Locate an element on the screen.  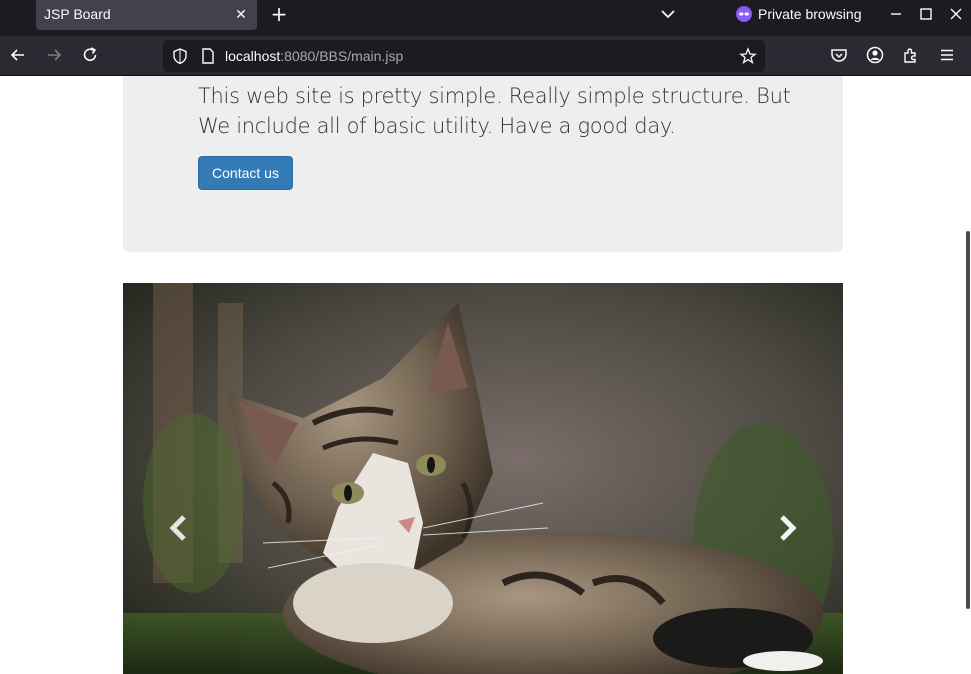
account-icon is located at coordinates (875, 55).